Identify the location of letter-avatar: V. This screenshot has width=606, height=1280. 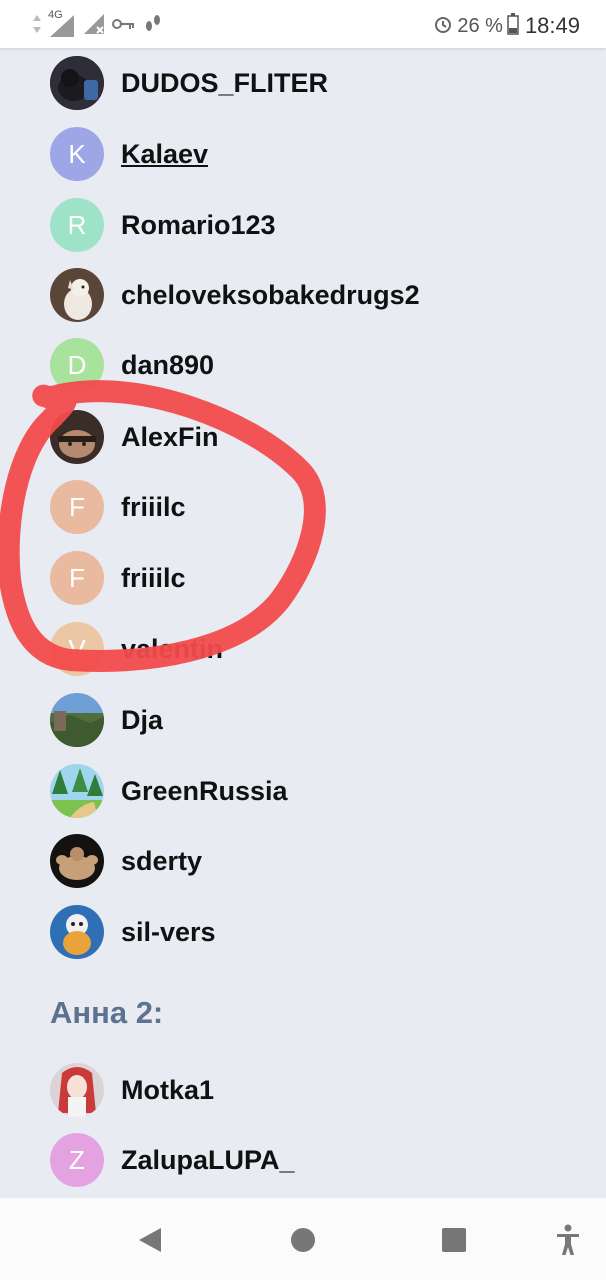
(77, 649).